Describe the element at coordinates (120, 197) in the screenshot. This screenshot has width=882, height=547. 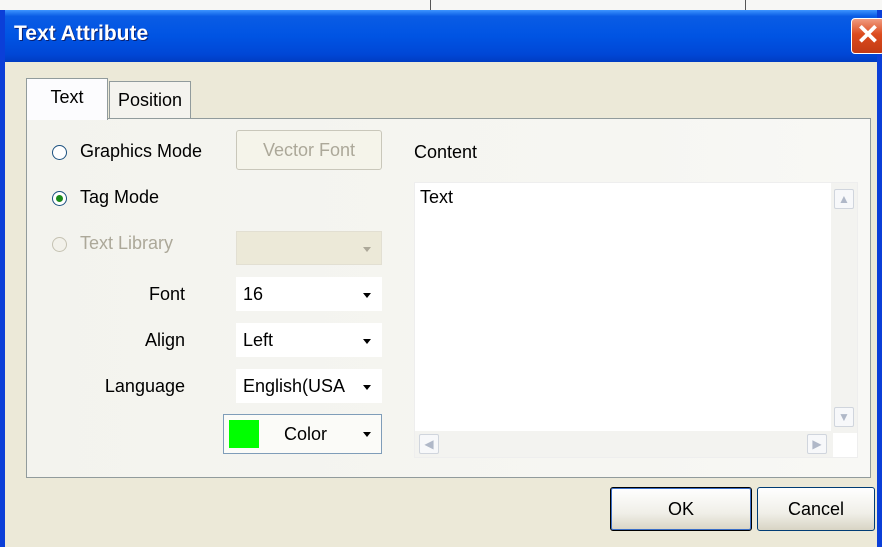
I see `tag-mode-label: Tag Mode` at that location.